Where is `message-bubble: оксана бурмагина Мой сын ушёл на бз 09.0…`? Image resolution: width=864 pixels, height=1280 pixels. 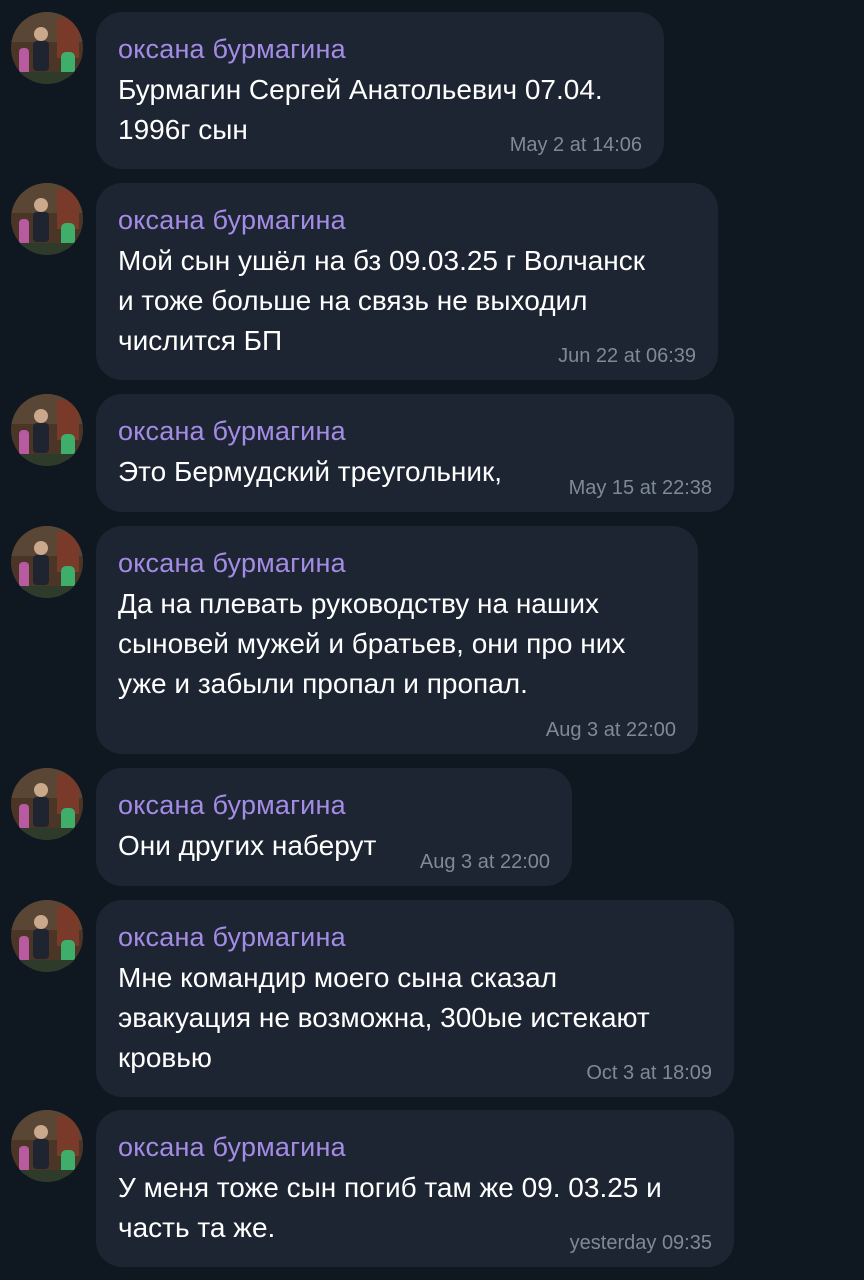
message-bubble: оксана бурмагина Мой сын ушёл на бз 09.0… is located at coordinates (407, 281).